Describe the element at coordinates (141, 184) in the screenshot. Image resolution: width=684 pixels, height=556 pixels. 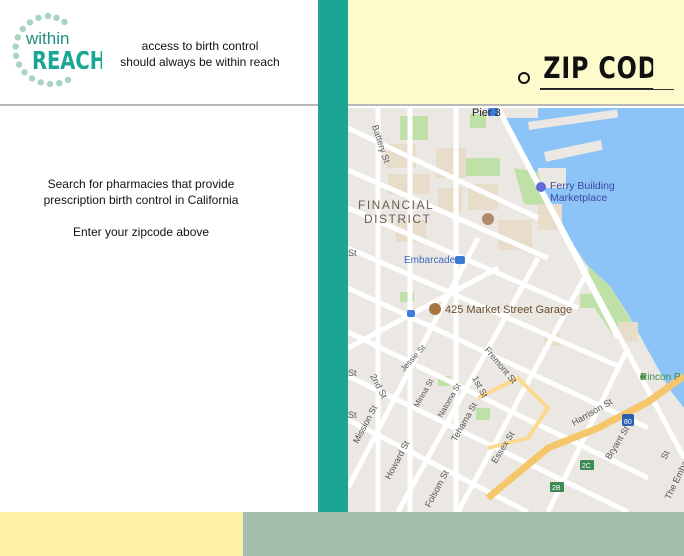
I see `intro-line-1: Search for pharmacies that provide` at that location.